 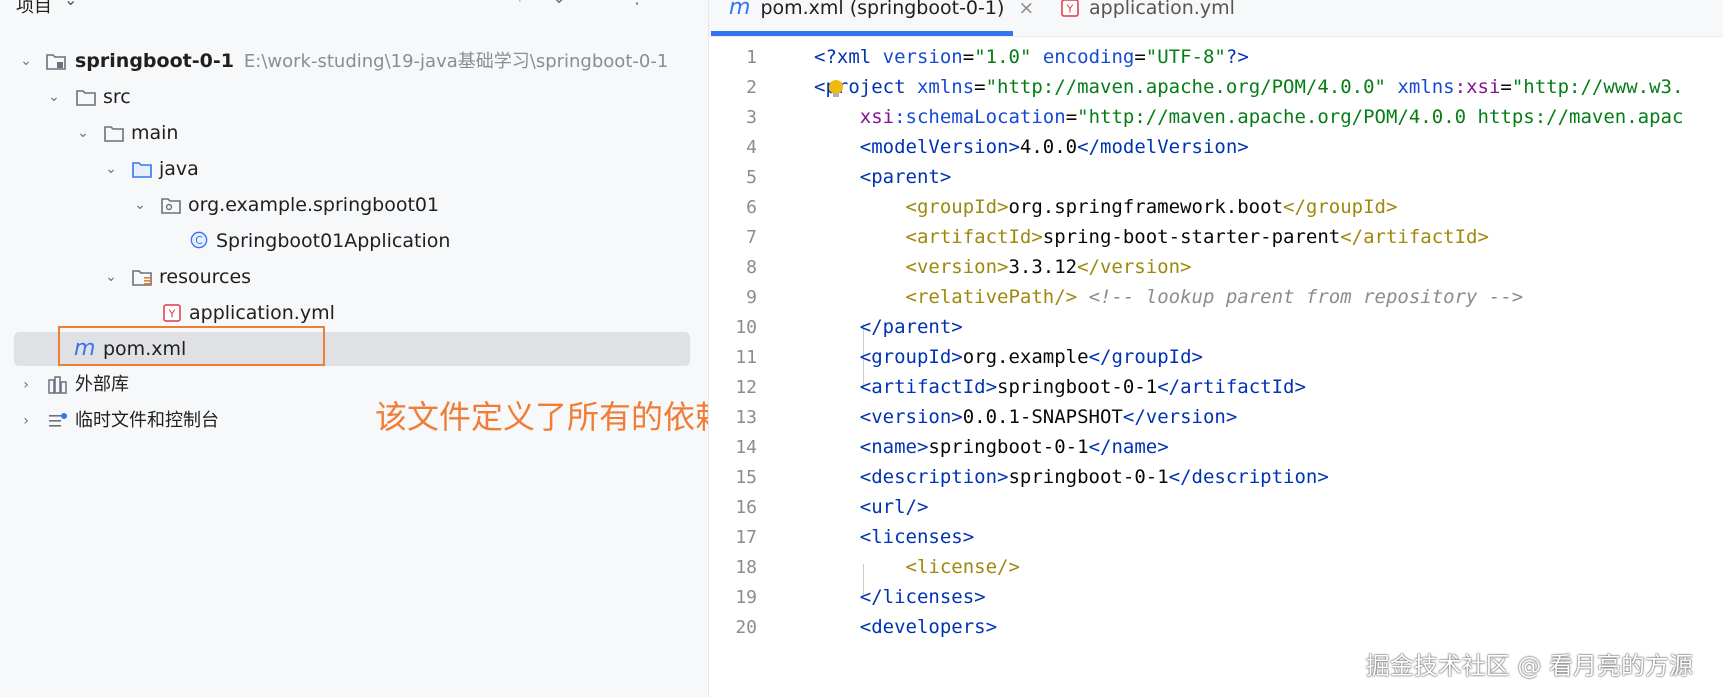 I want to click on tab-application-yml: Y application.yml, so click(x=1148, y=15).